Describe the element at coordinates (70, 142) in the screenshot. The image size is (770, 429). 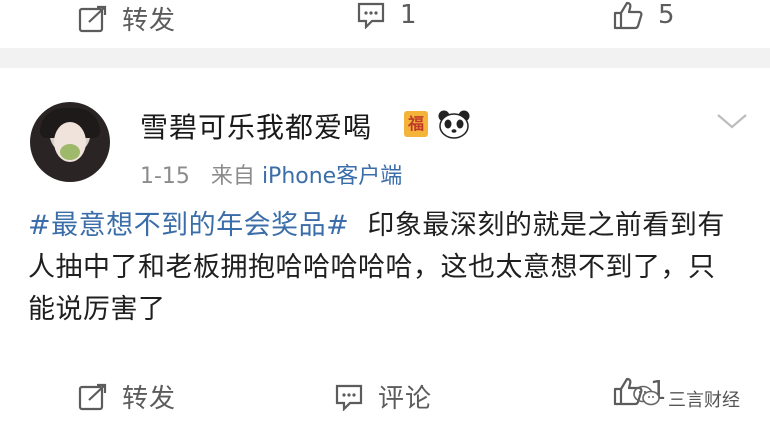
I see `avatar` at that location.